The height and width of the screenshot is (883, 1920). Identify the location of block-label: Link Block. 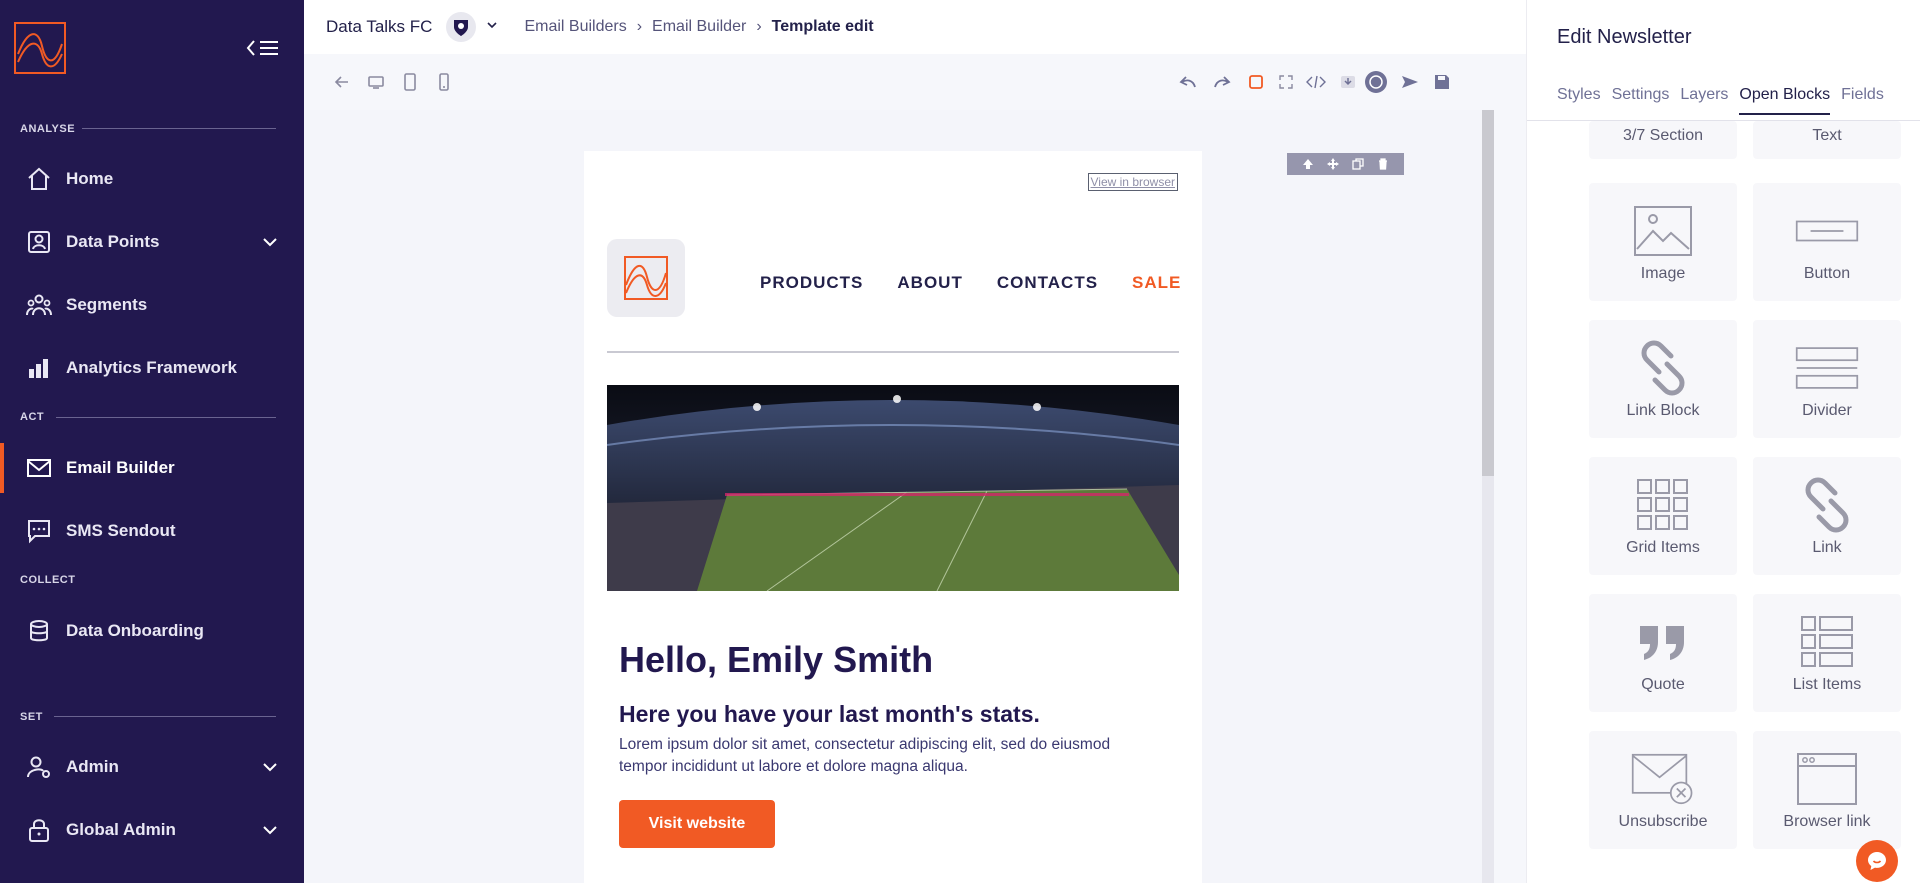
(1663, 410).